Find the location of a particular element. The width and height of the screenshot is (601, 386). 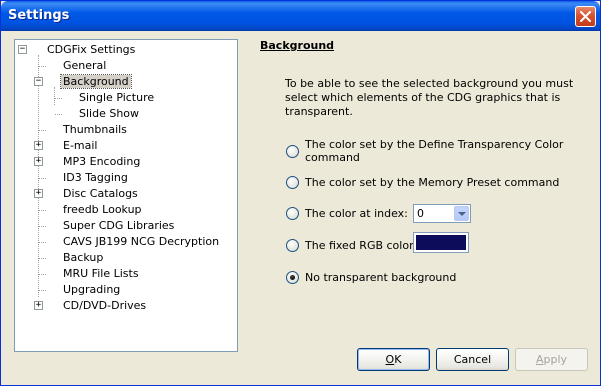

tree-item-label: CDGFix Settings is located at coordinates (91, 49).